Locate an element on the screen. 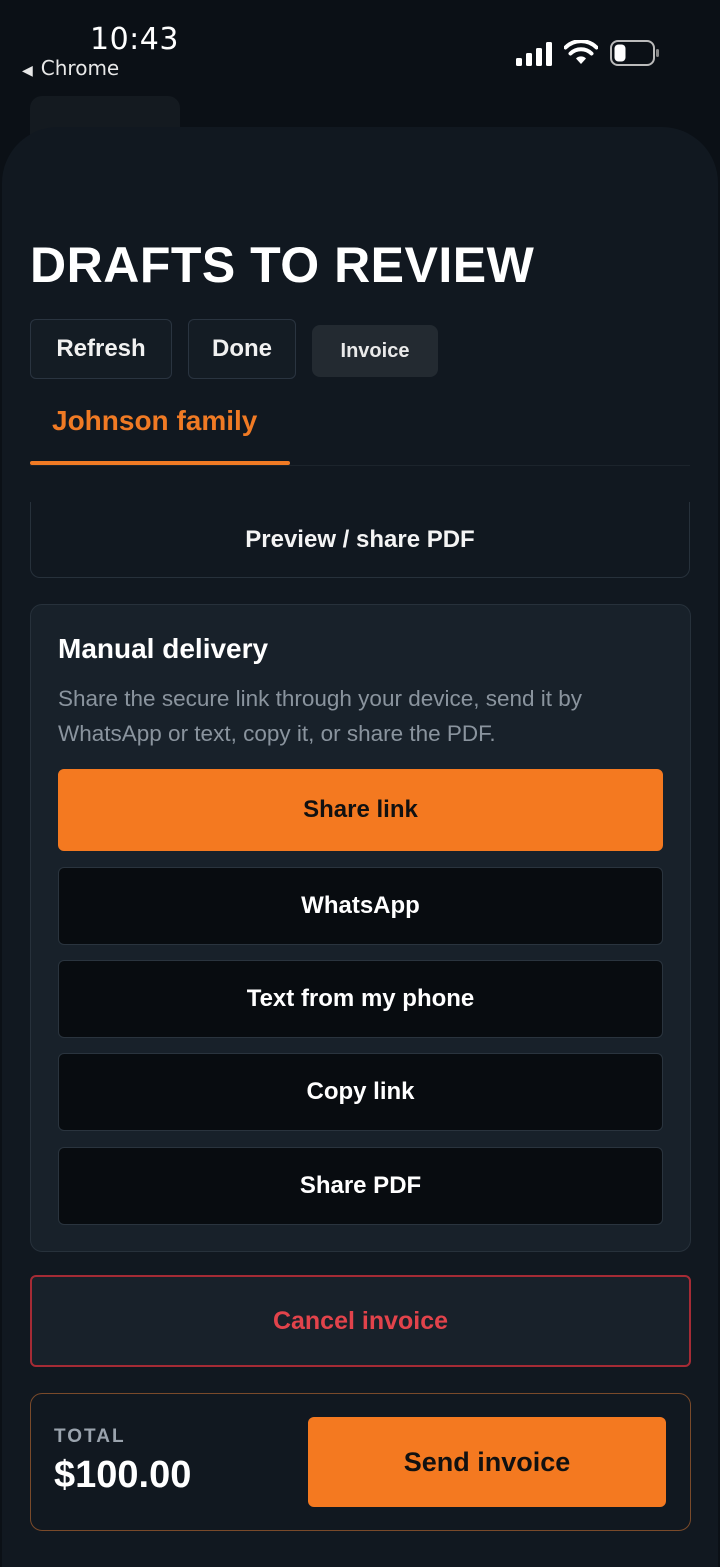 The image size is (720, 1567). done-button: Done is located at coordinates (242, 349).